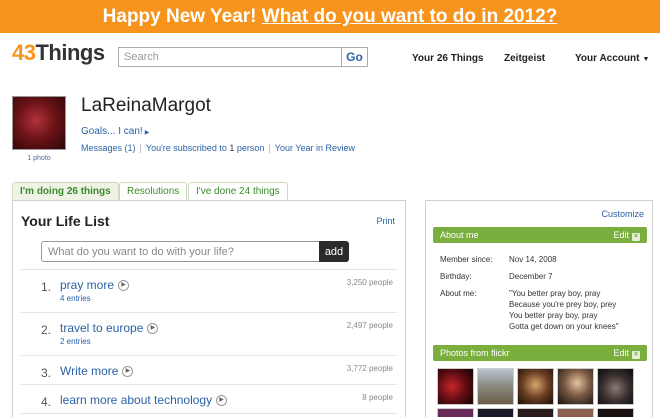  I want to click on logo-number: 43, so click(24, 52).